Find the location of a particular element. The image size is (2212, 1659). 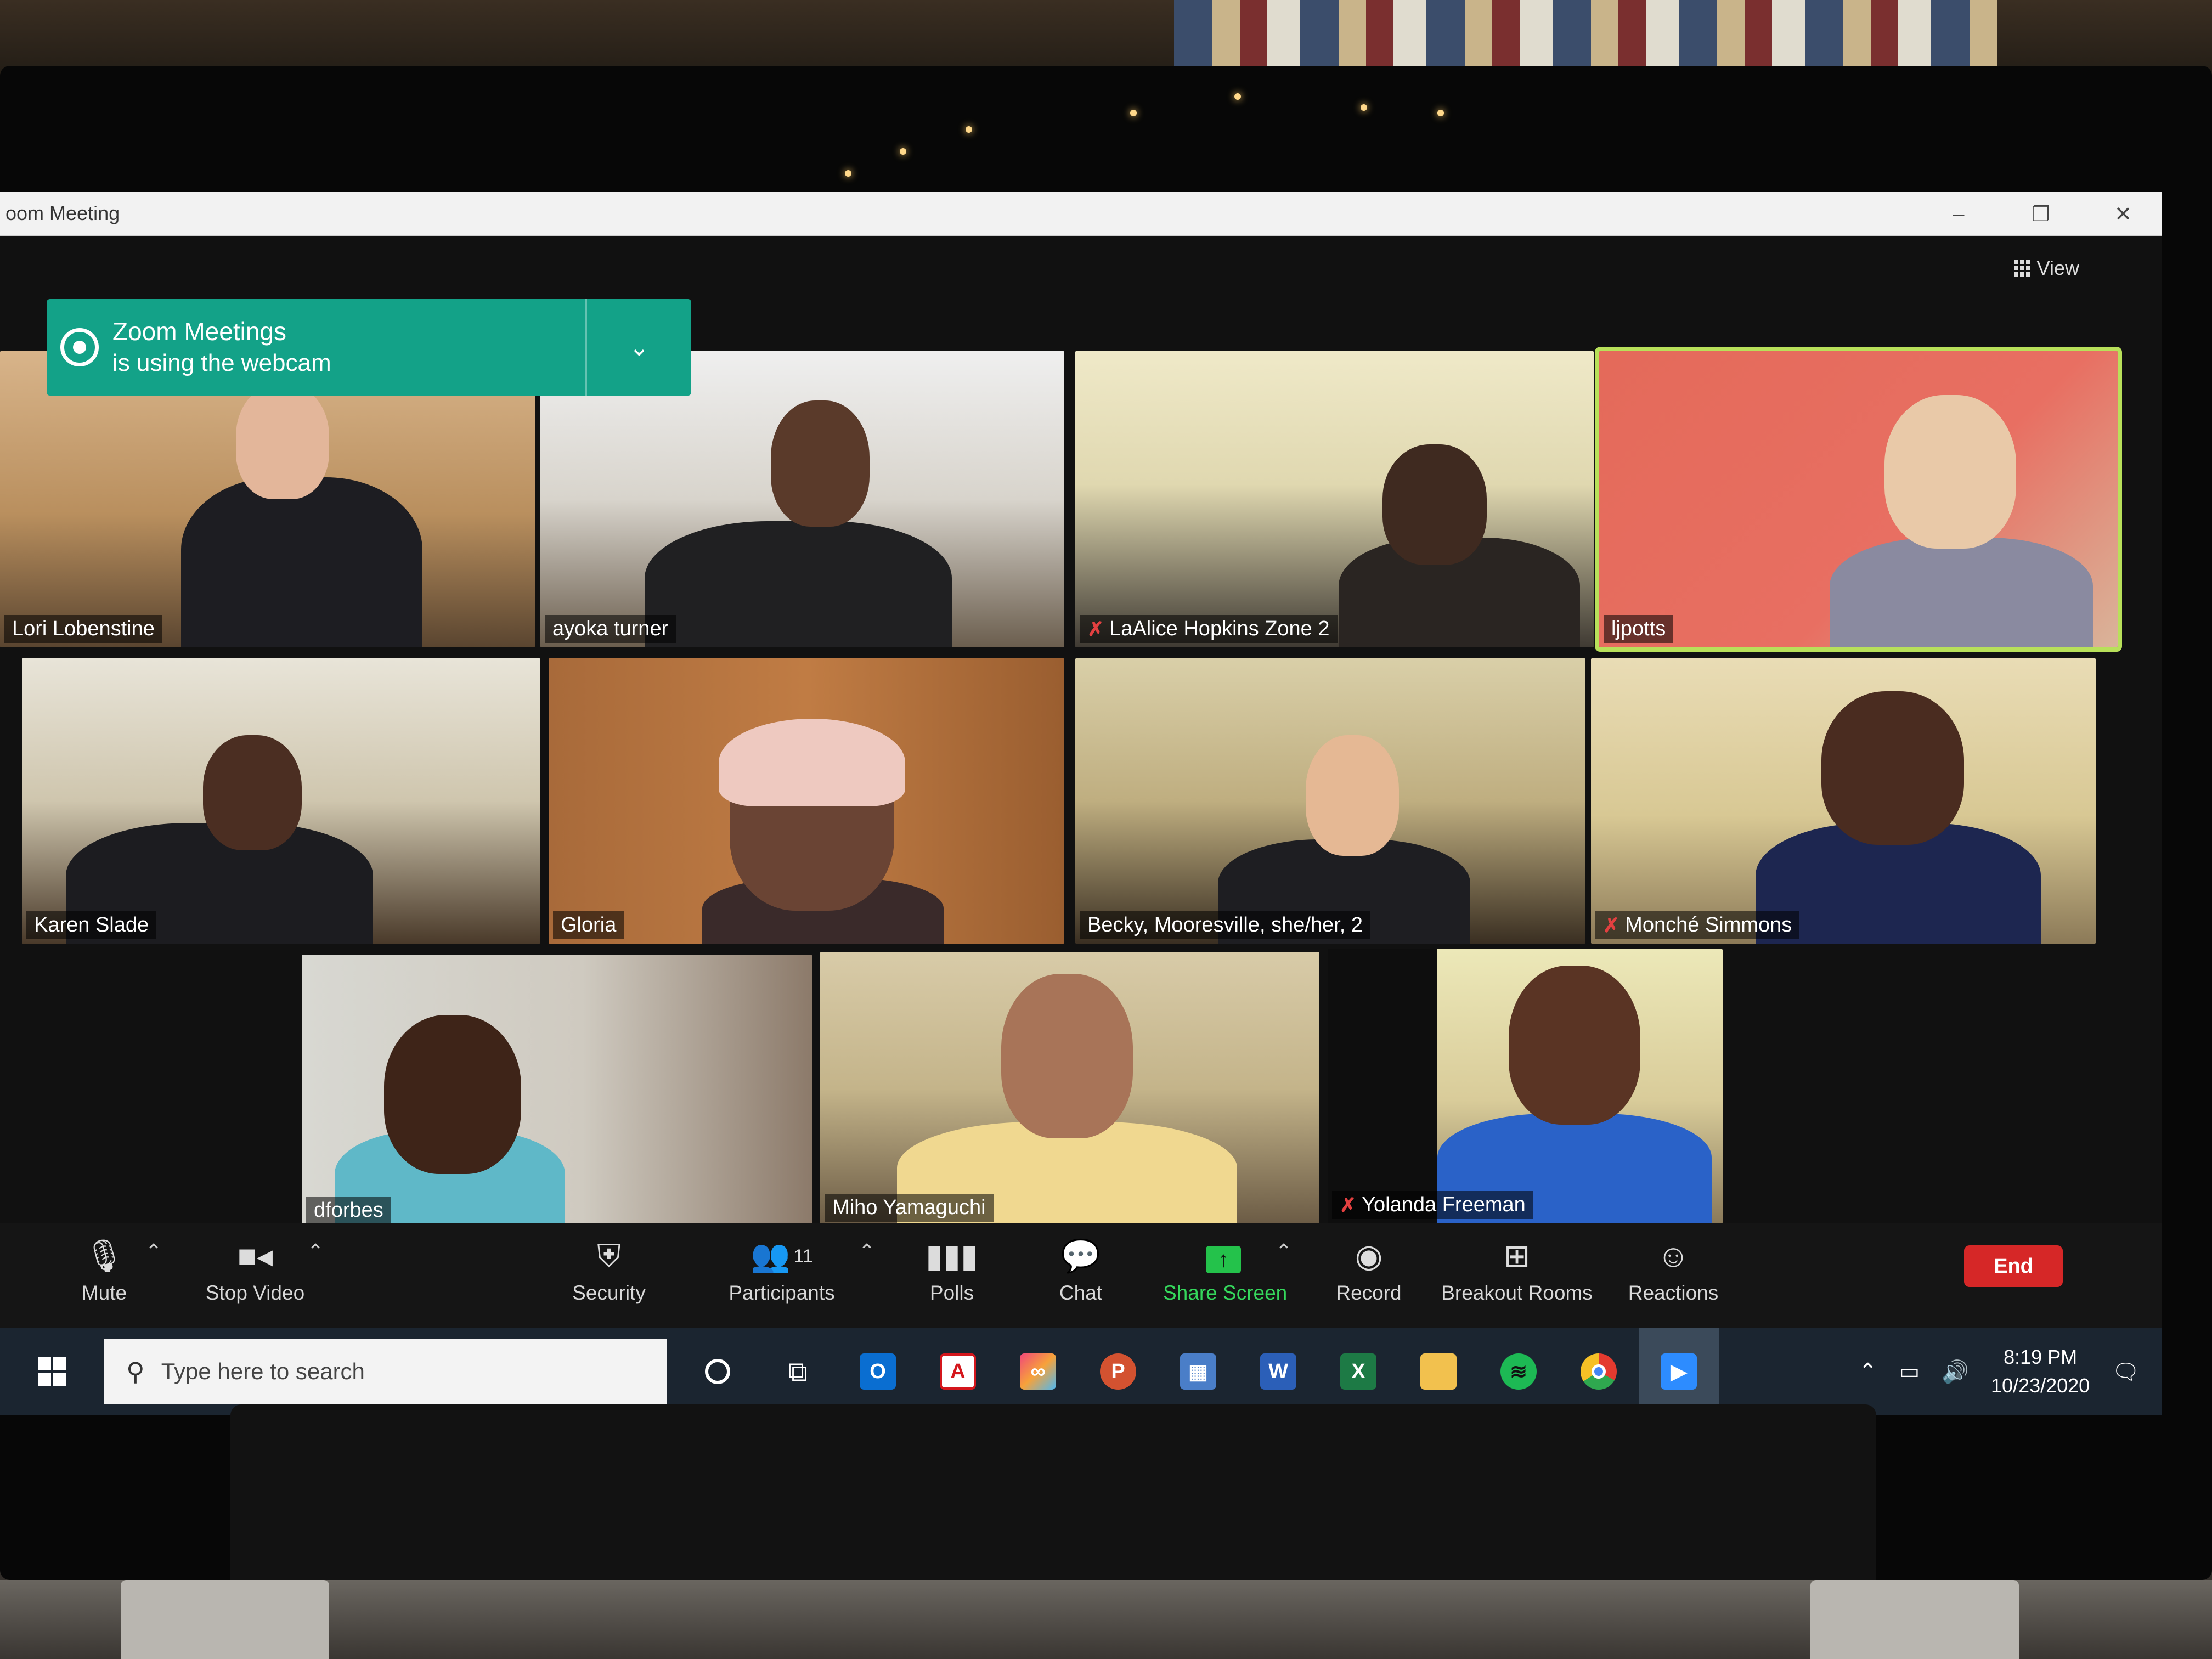

zoom-icon: ▶ is located at coordinates (1679, 1372).